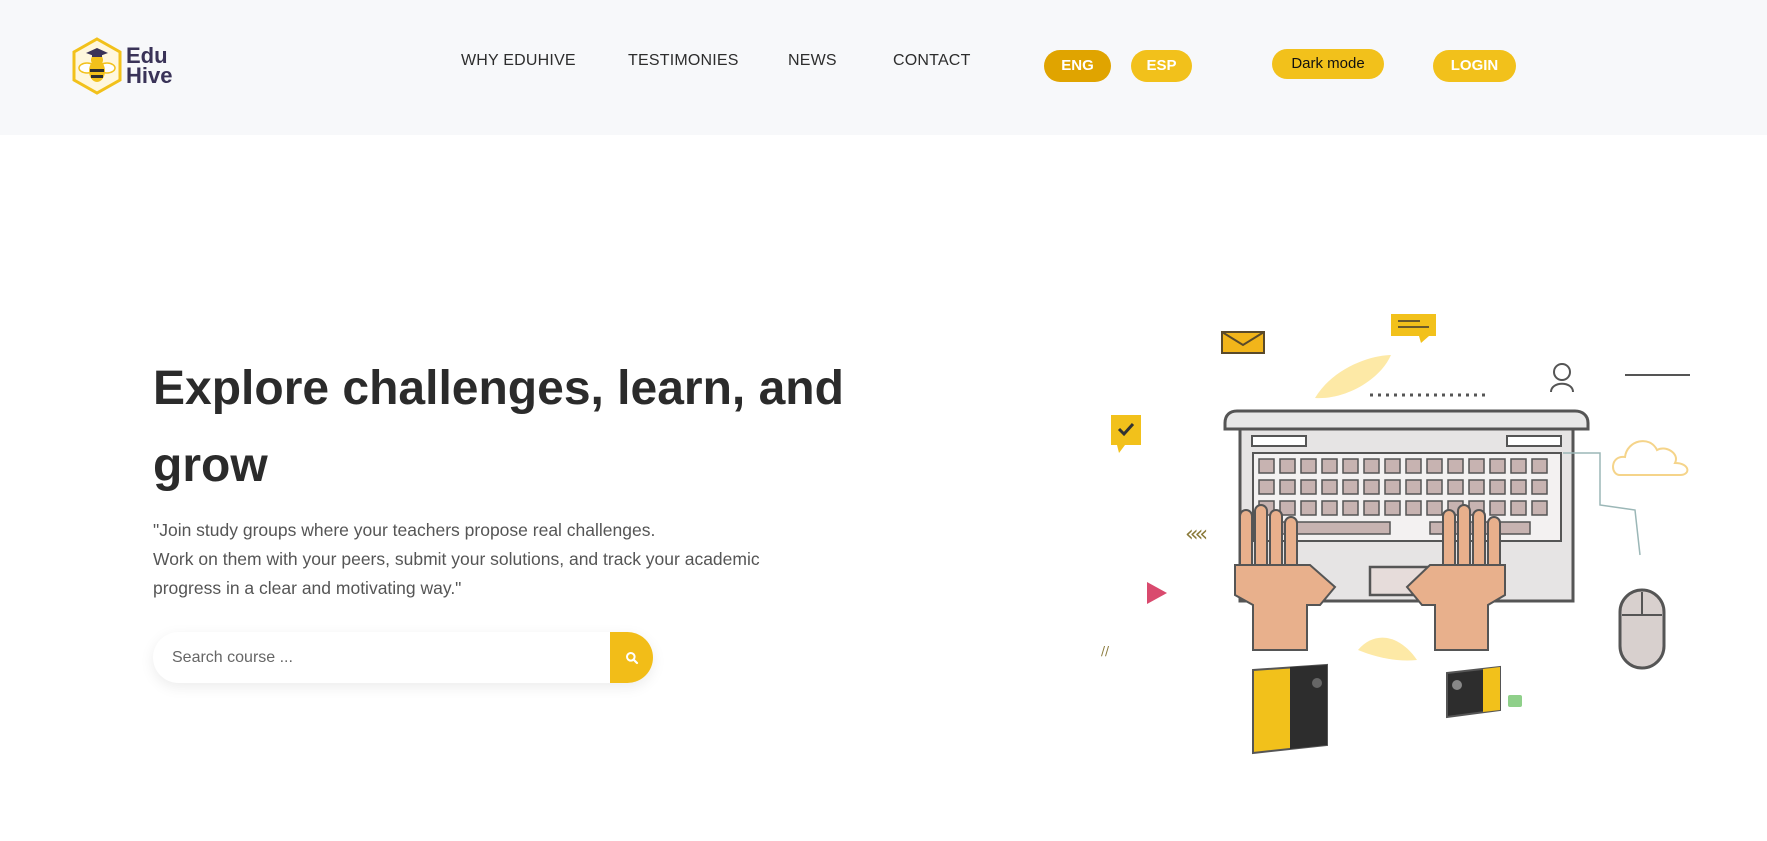 The width and height of the screenshot is (1767, 841). What do you see at coordinates (683, 61) in the screenshot?
I see `nav-testimonies: TESTIMONIES` at bounding box center [683, 61].